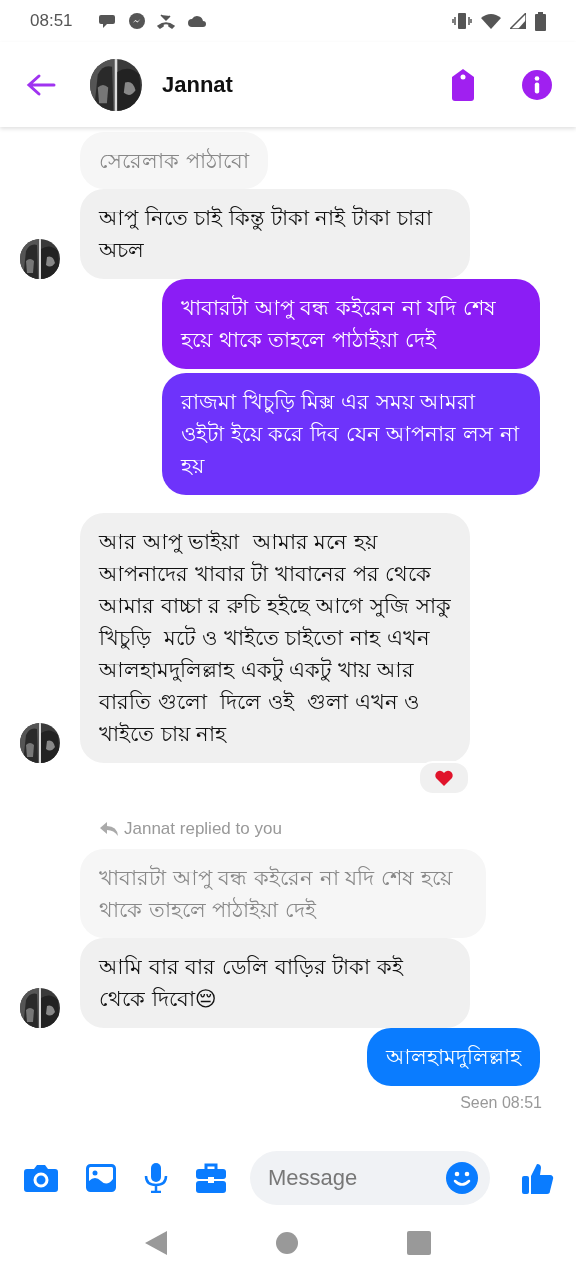 The height and width of the screenshot is (1280, 576). I want to click on message-bubble: আপু নিতে চাই কিন্তু টাকা নাই টাকা চারা অচল, so click(275, 234).